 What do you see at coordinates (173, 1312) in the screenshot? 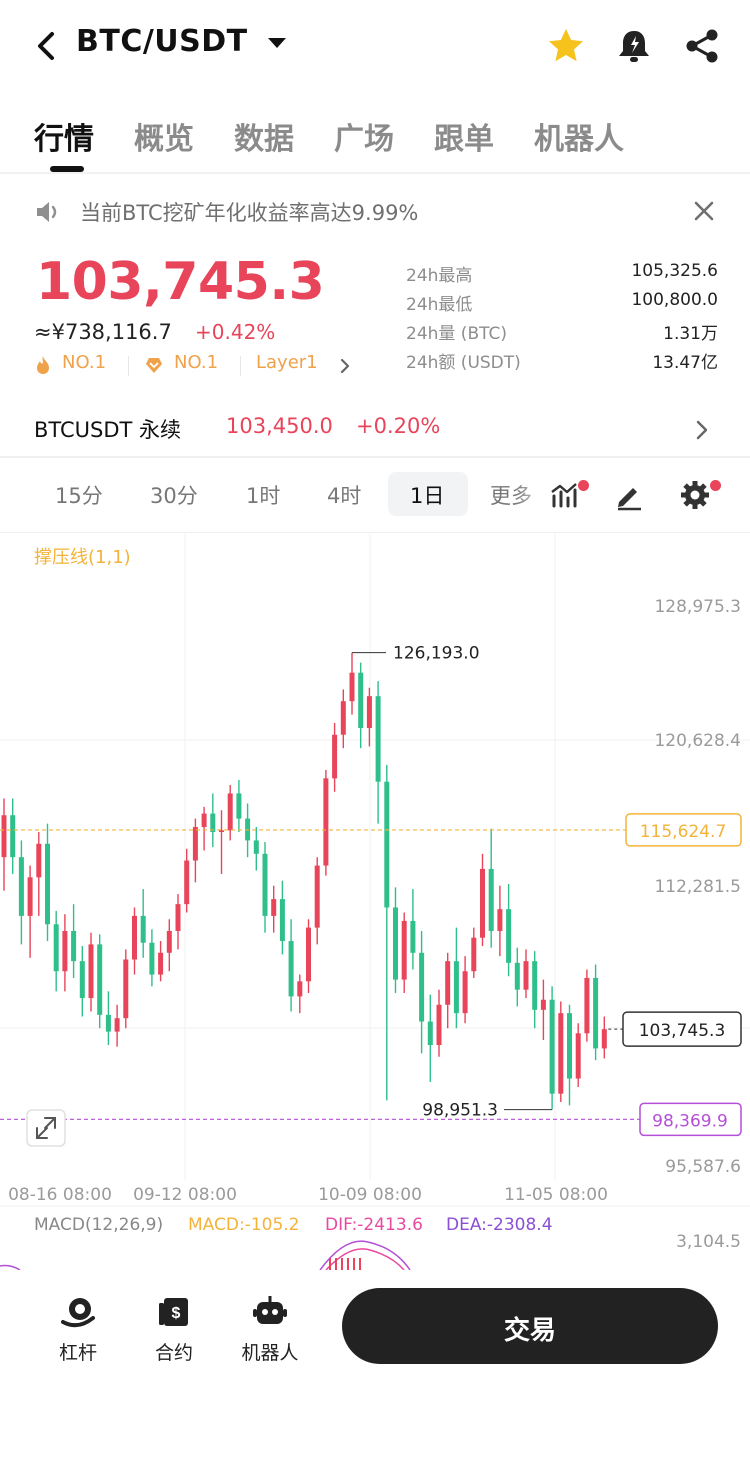
I see `futures-contract-icon: $` at bounding box center [173, 1312].